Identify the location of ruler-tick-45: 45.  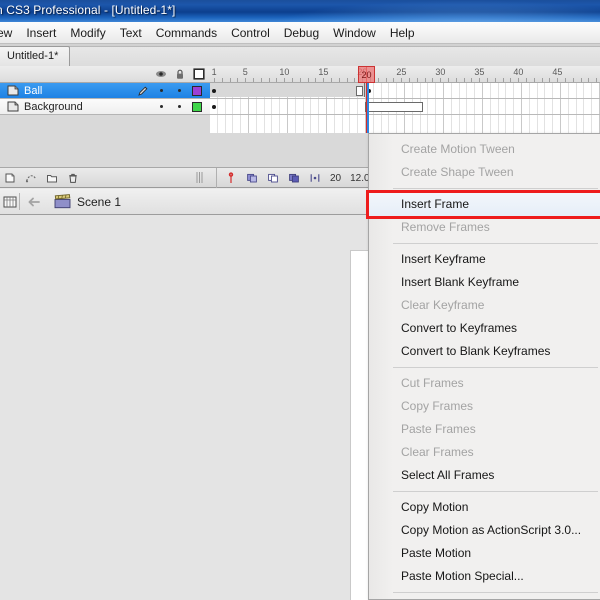
(557, 72).